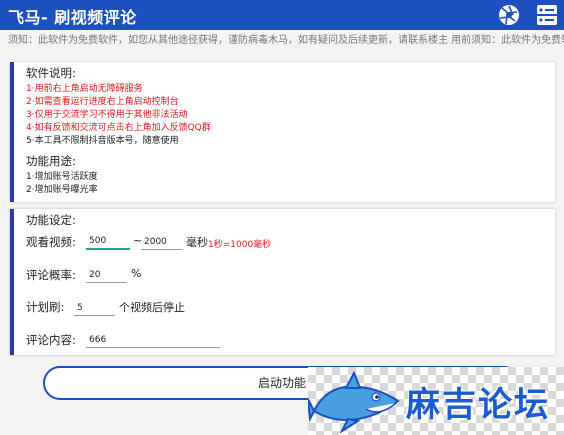 Image resolution: width=564 pixels, height=435 pixels. I want to click on info-item: 1·用前右上角启动无障碍服务, so click(84, 89).